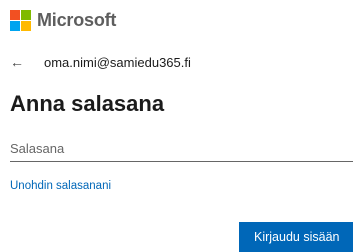  I want to click on back-arrow-icon: ←, so click(20, 62).